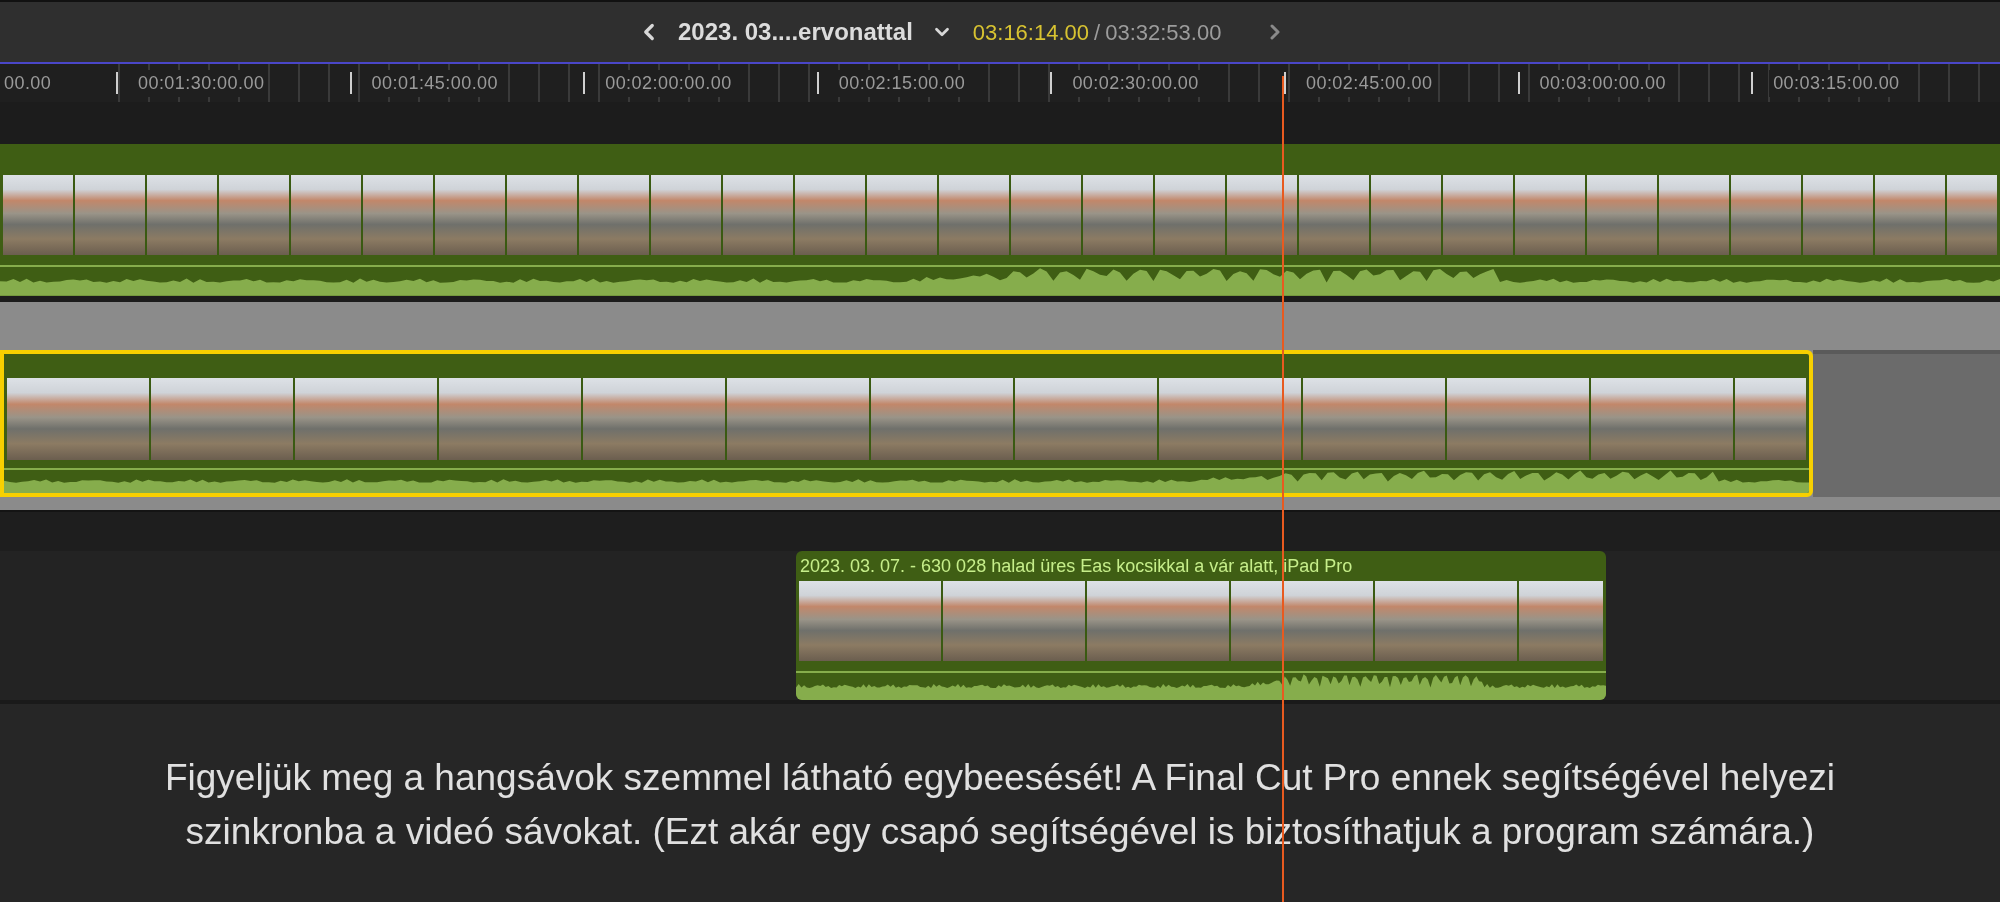 Image resolution: width=2000 pixels, height=902 pixels. What do you see at coordinates (906, 423) in the screenshot?
I see `video-clip` at bounding box center [906, 423].